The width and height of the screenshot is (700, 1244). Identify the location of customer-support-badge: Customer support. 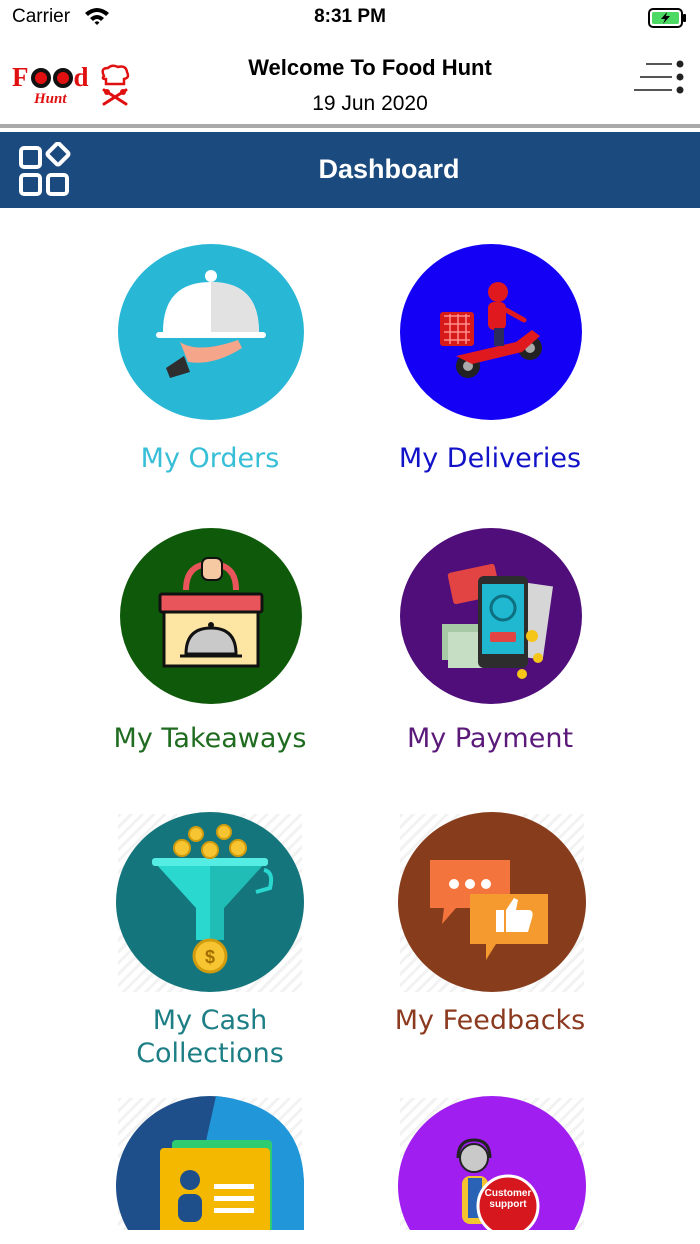
(508, 1199).